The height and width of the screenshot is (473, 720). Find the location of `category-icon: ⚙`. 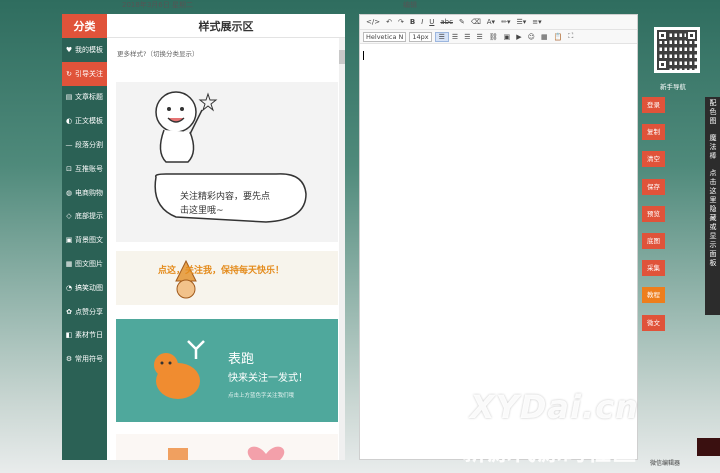

category-icon: ⚙ is located at coordinates (69, 359).